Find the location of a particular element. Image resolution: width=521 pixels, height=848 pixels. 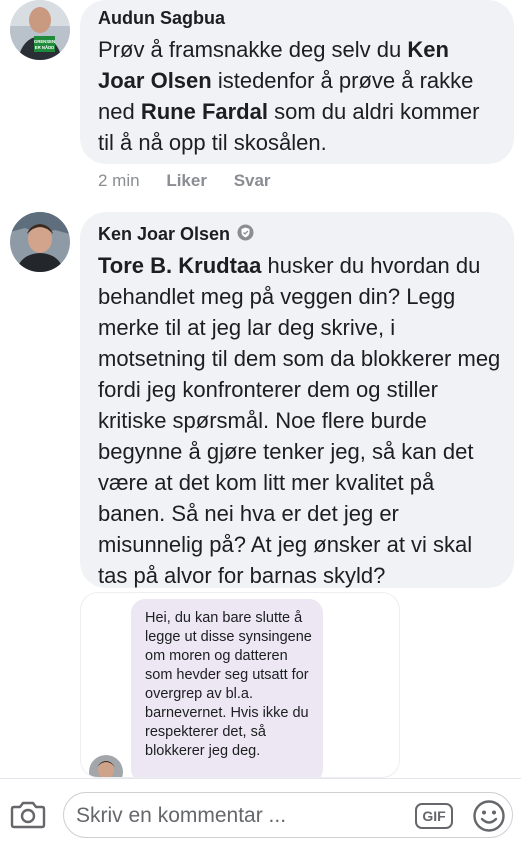

gif-button: GIF is located at coordinates (434, 816).